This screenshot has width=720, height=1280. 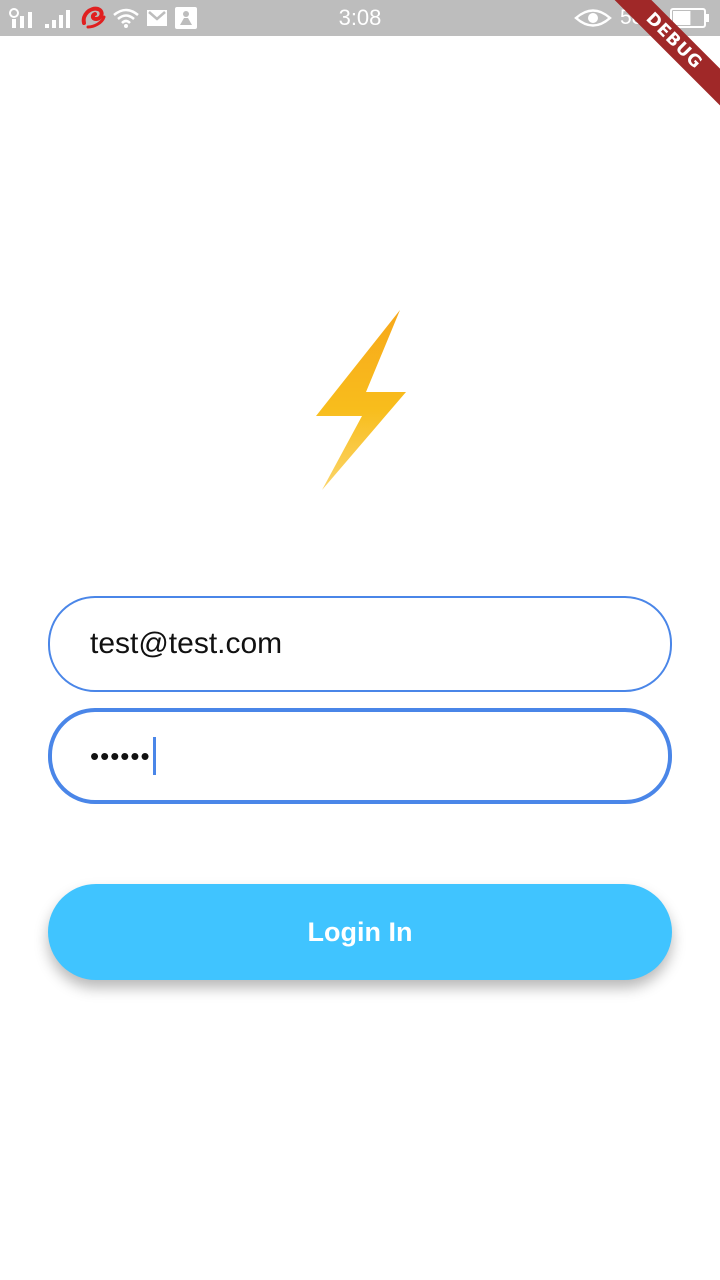 I want to click on email-field-value: test@test.com, so click(x=186, y=643).